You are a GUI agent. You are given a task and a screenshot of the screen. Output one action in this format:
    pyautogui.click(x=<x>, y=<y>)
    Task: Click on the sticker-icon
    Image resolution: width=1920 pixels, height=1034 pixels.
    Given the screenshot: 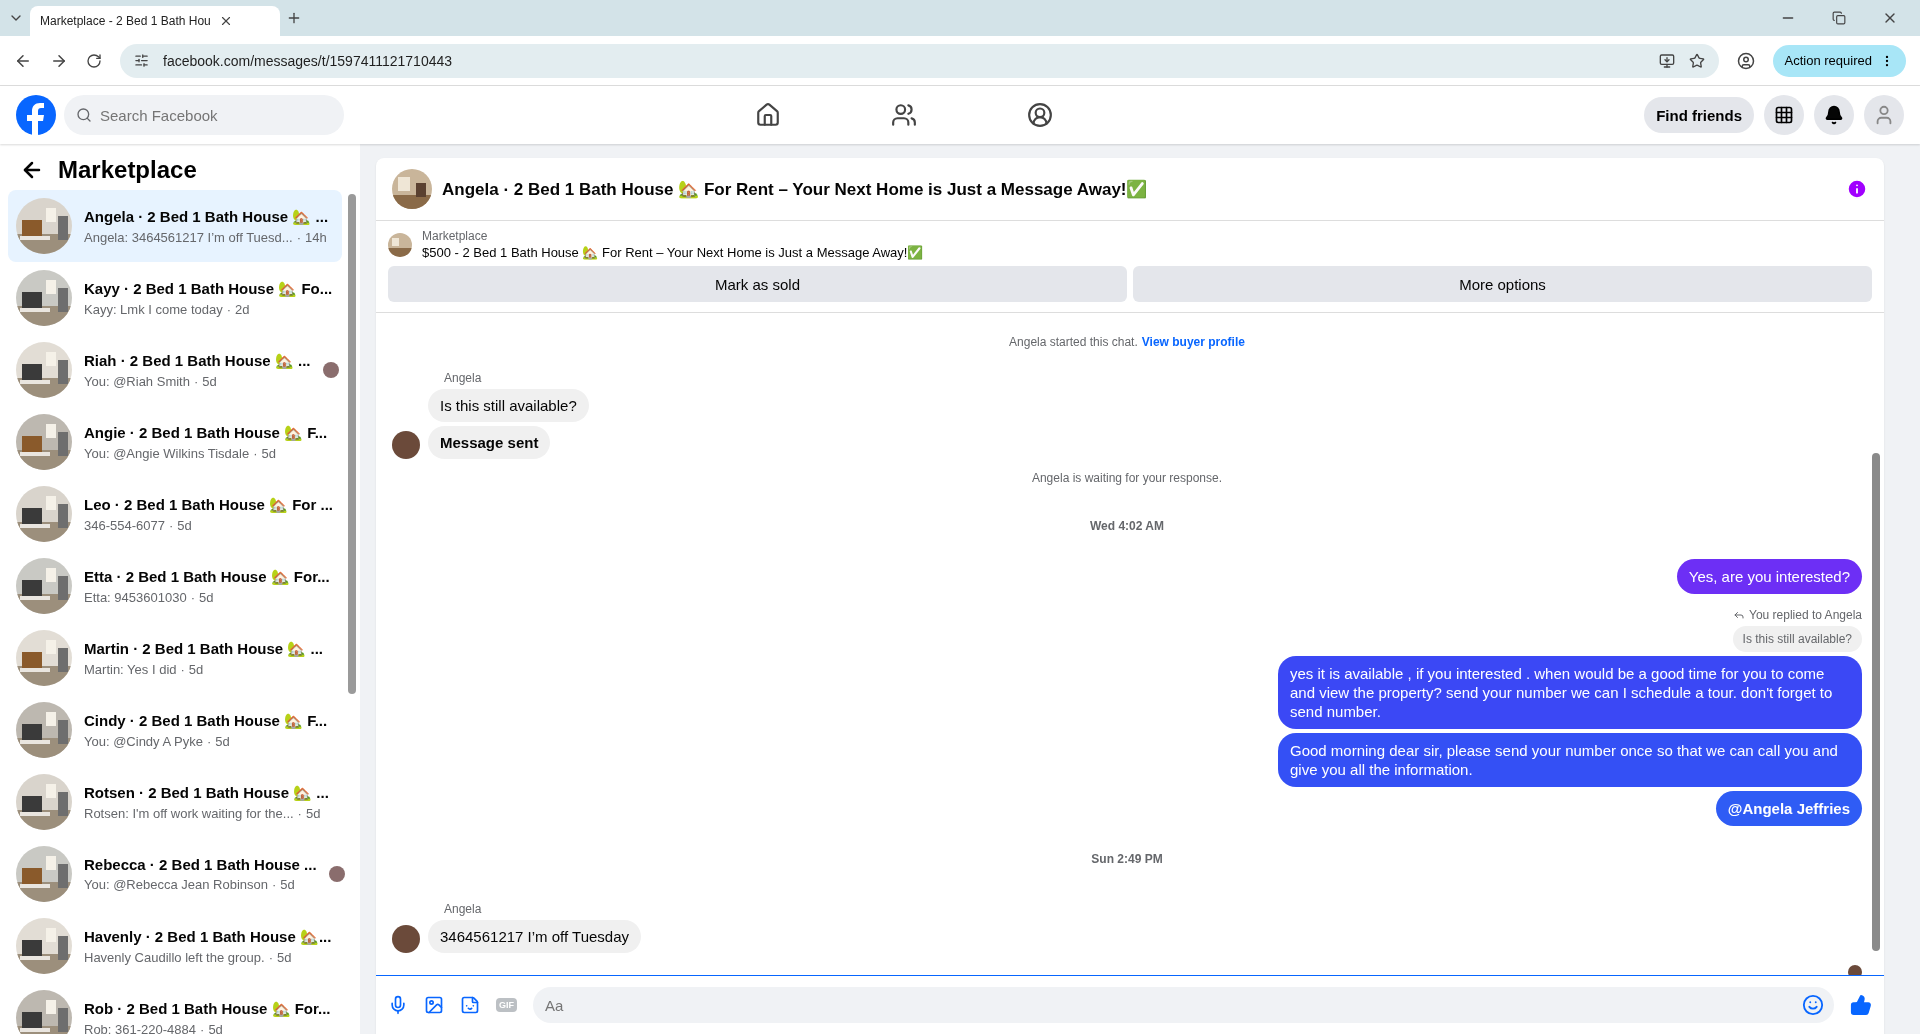 What is the action you would take?
    pyautogui.click(x=470, y=1005)
    